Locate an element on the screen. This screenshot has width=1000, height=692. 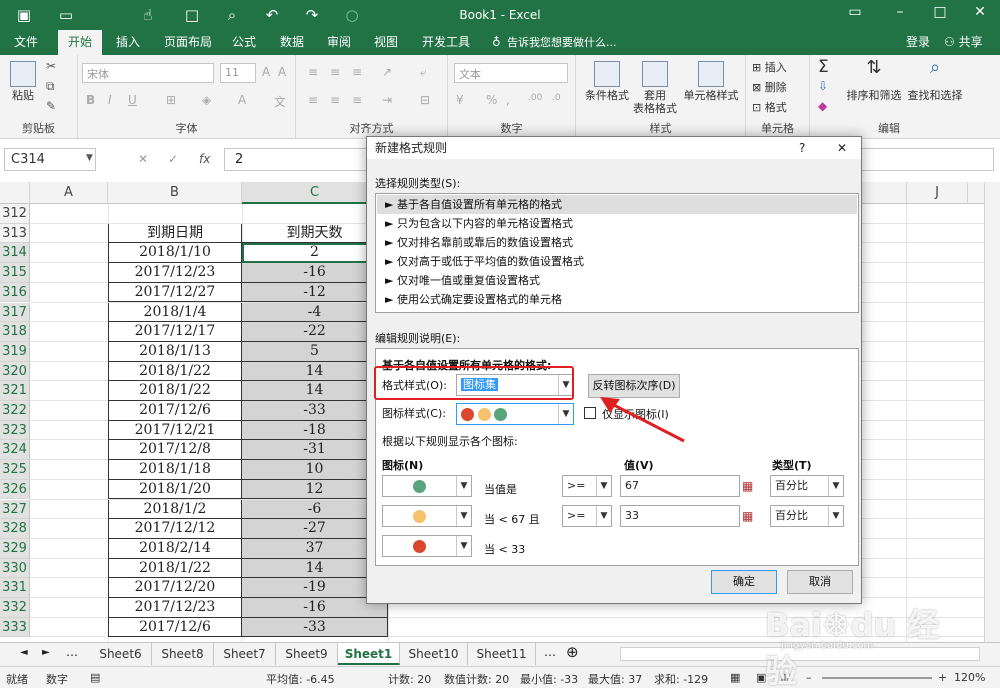
tab-review: 审阅 is located at coordinates (339, 42).